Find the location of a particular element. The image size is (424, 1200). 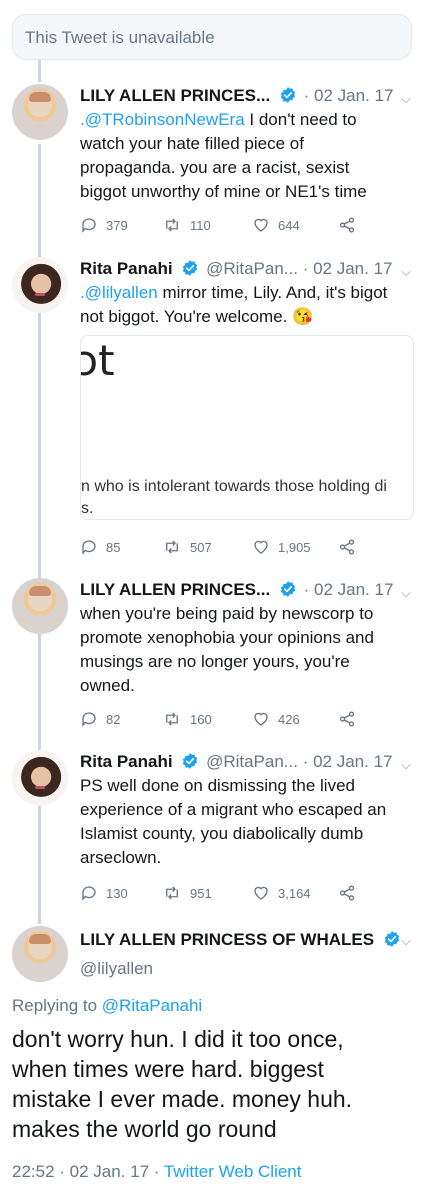

tweet-header: Rita Panahi @RitaPan... · 02 Jan. 17 ⌵ is located at coordinates (247, 762).